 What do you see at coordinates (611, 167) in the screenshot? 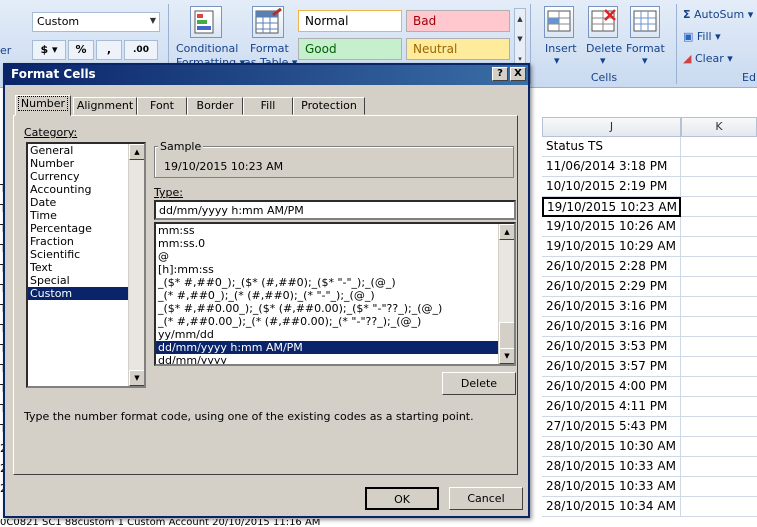
I see `status-ts-cell: 11/06/2014 3:18 PM` at bounding box center [611, 167].